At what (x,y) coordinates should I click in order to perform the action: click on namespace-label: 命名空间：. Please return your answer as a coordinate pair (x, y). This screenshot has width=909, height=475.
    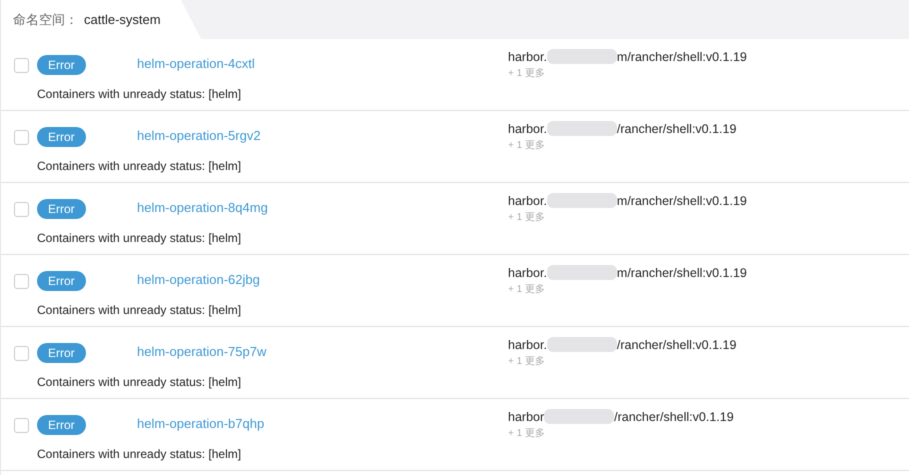
    Looking at the image, I should click on (45, 19).